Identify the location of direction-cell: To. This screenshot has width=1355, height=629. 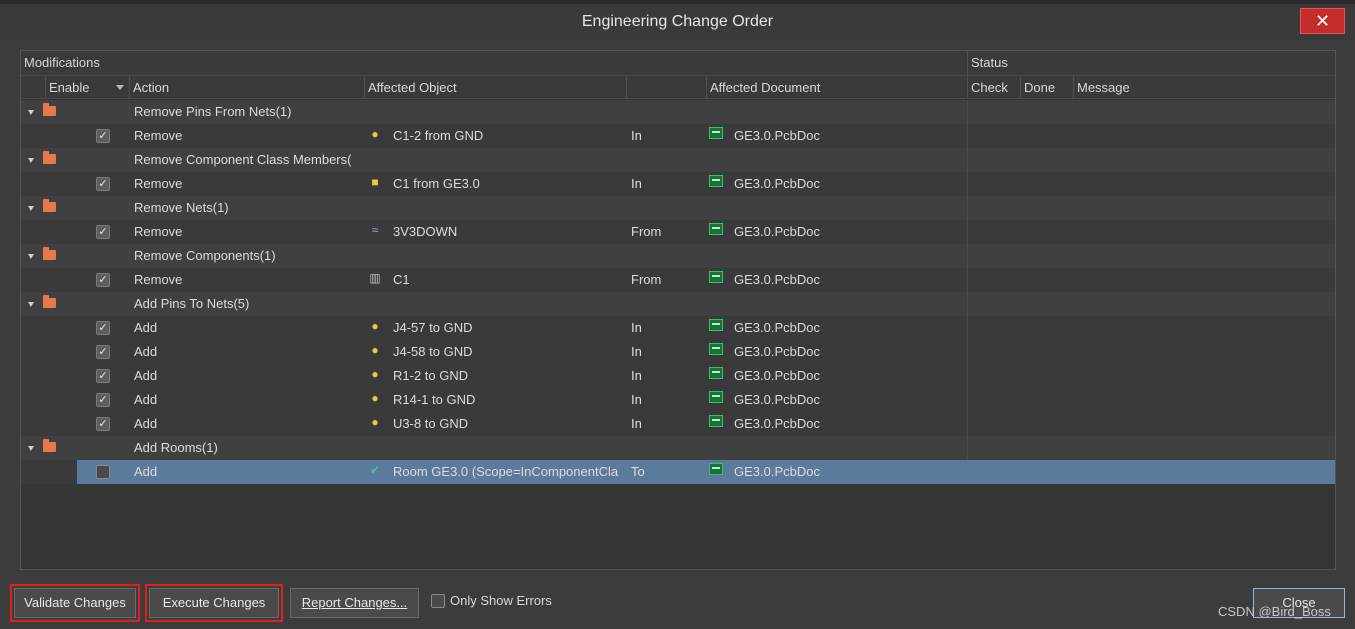
(638, 471).